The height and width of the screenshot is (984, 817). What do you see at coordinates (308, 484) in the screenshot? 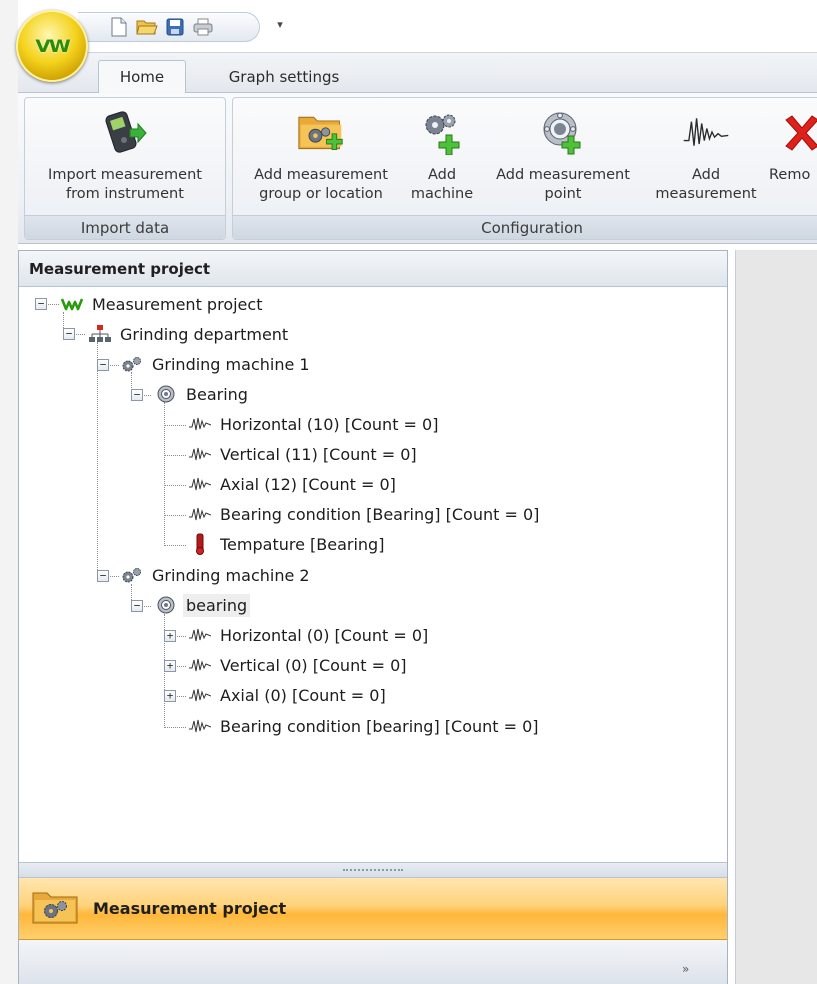
I see `tree-node-label: Axial (12) [Count = 0]` at bounding box center [308, 484].